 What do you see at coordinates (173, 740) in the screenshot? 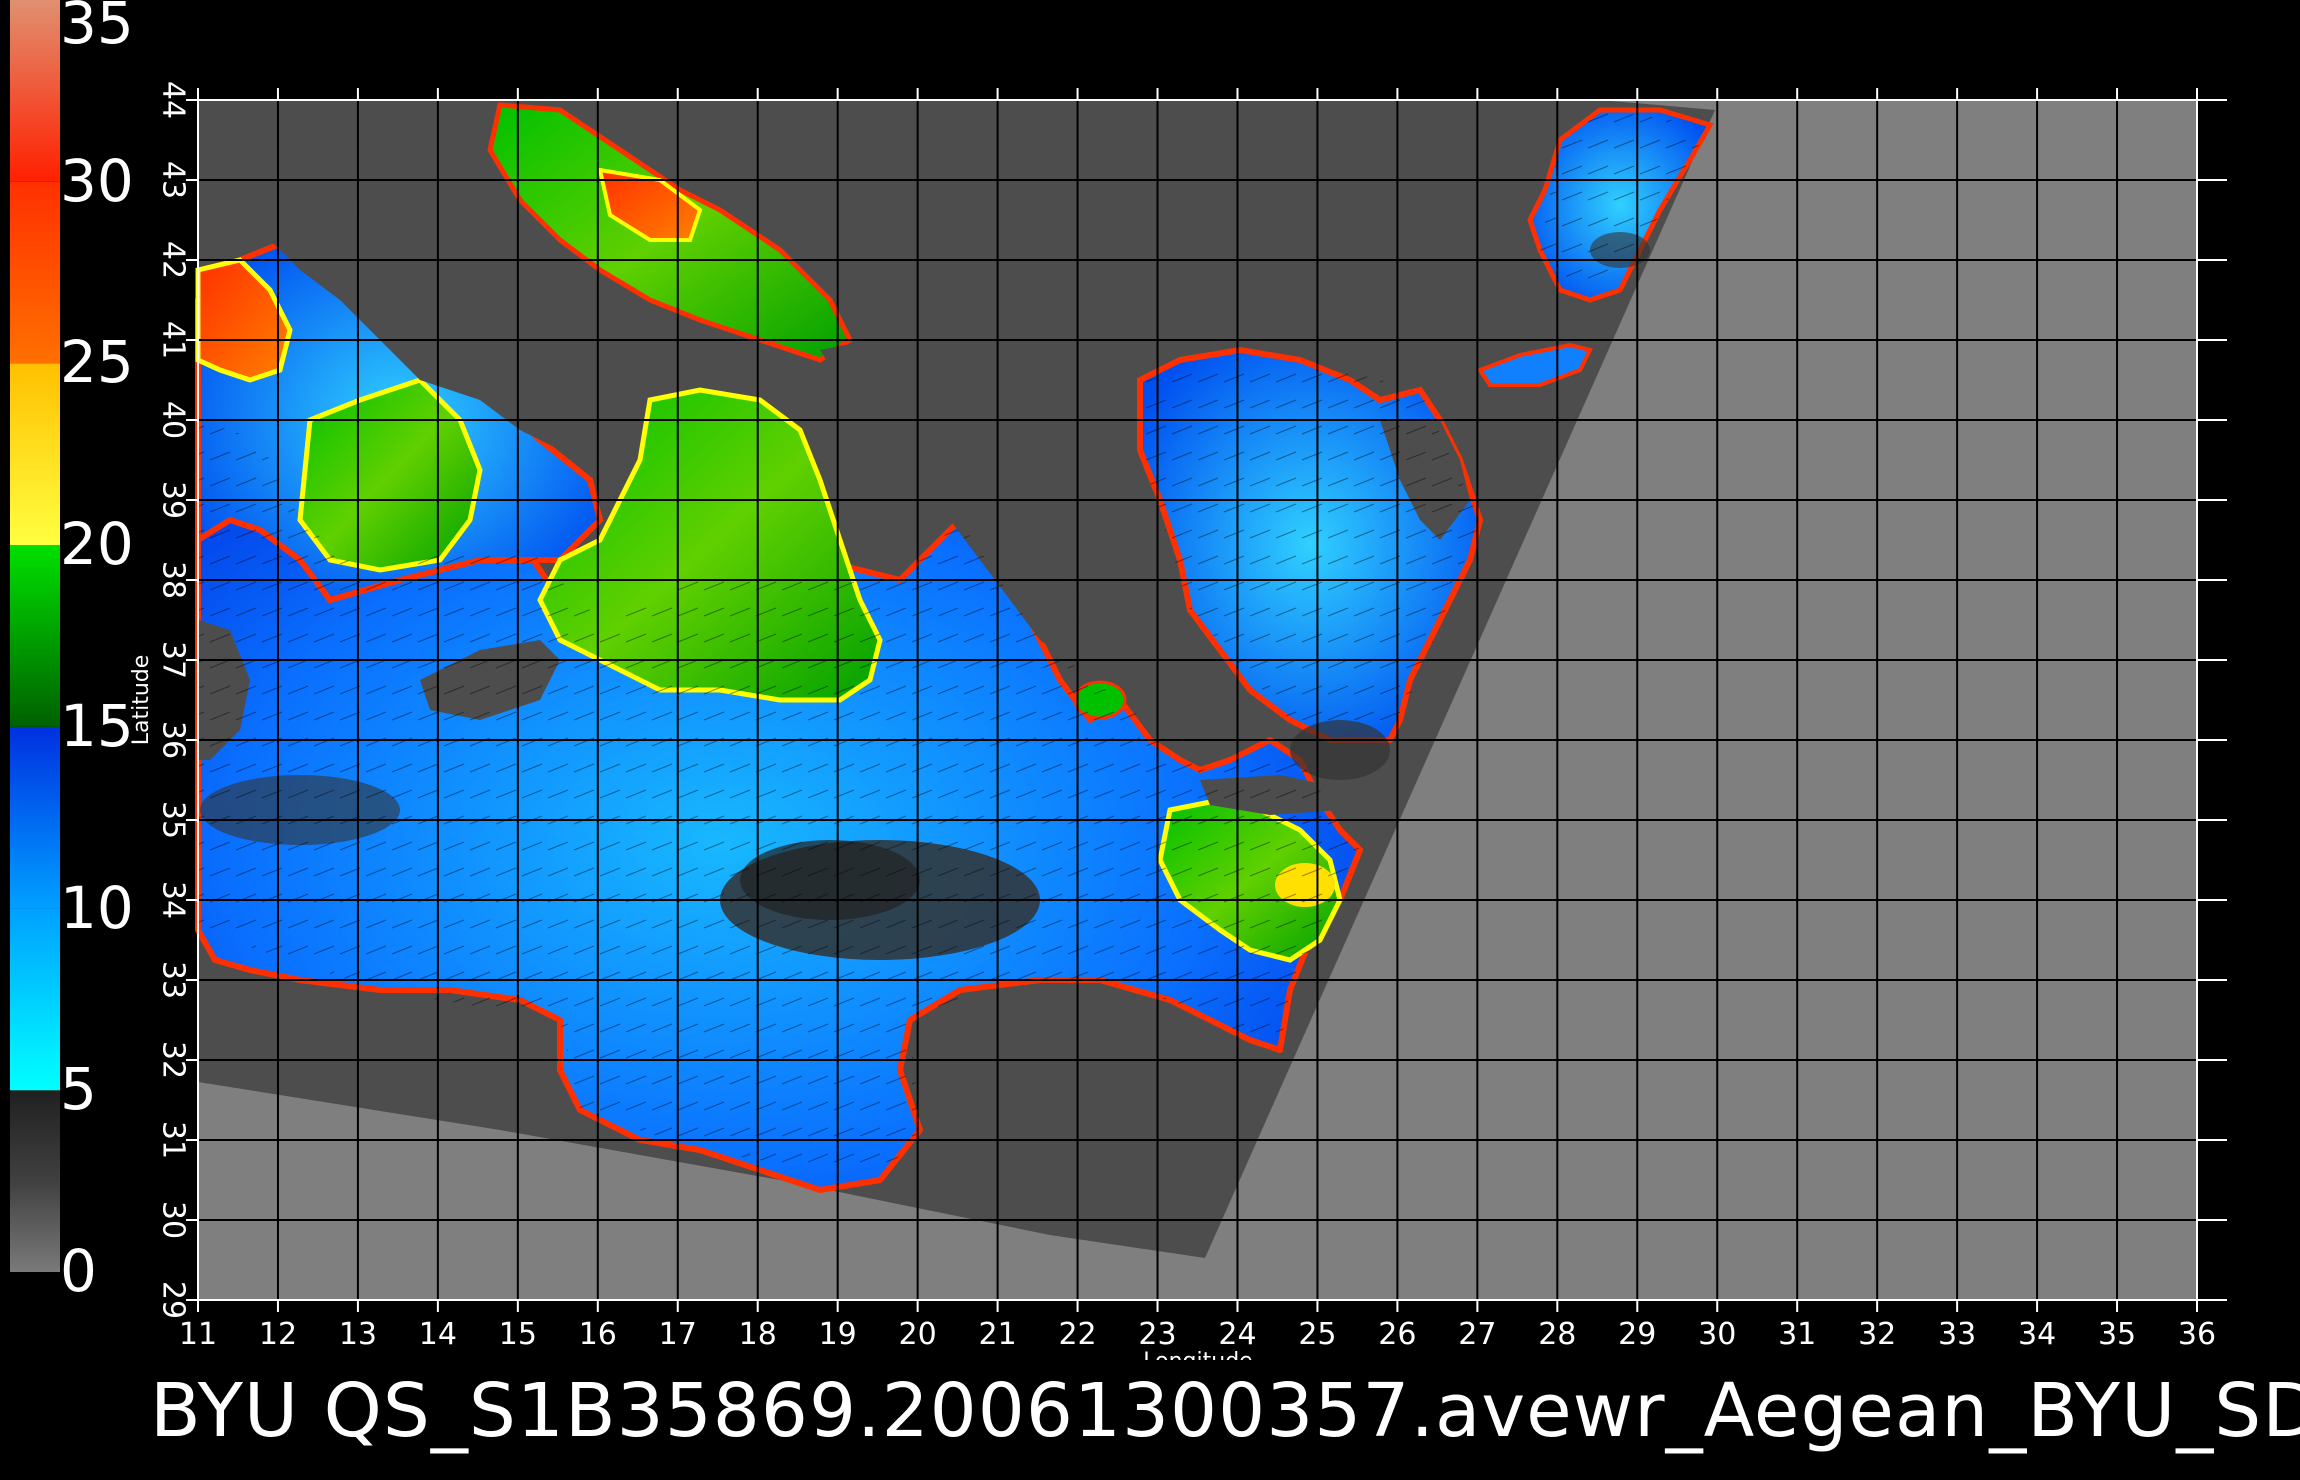
I see `y-tick-label: 36` at bounding box center [173, 740].